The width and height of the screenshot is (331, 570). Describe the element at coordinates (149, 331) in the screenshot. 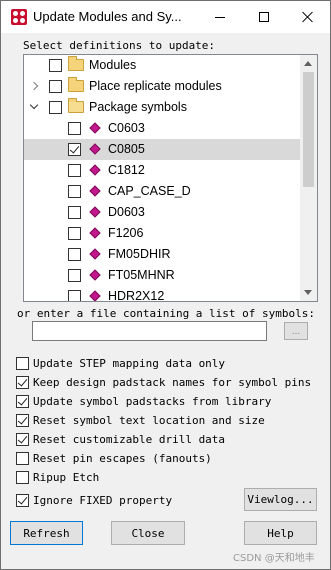

I see `symbol-file-input` at that location.